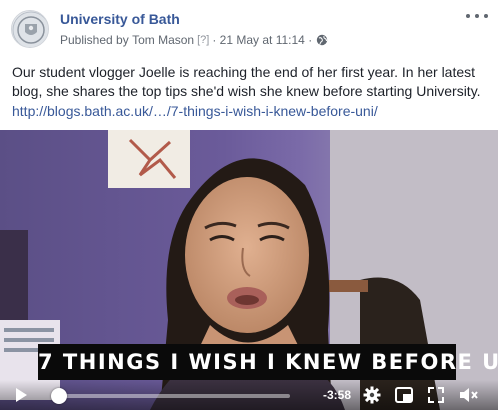 The width and height of the screenshot is (498, 410). What do you see at coordinates (163, 40) in the screenshot?
I see `author-link: Tom Mason` at bounding box center [163, 40].